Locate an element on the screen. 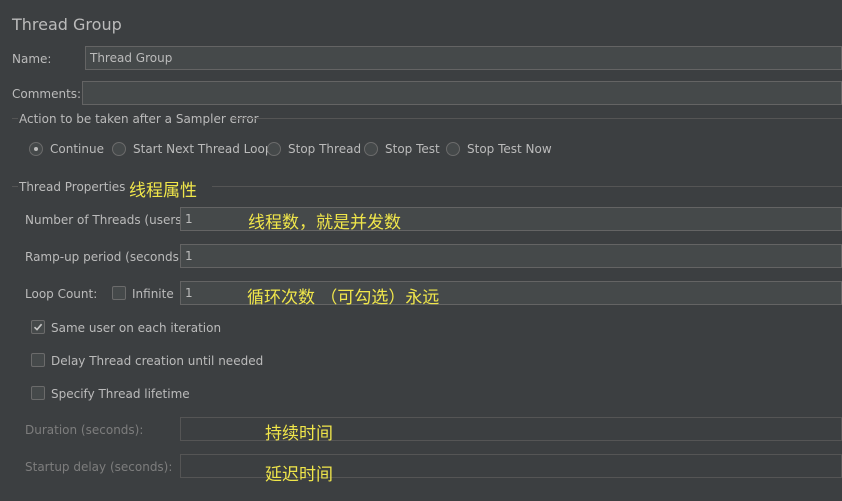  radio-start-next-thread-loop is located at coordinates (119, 149).